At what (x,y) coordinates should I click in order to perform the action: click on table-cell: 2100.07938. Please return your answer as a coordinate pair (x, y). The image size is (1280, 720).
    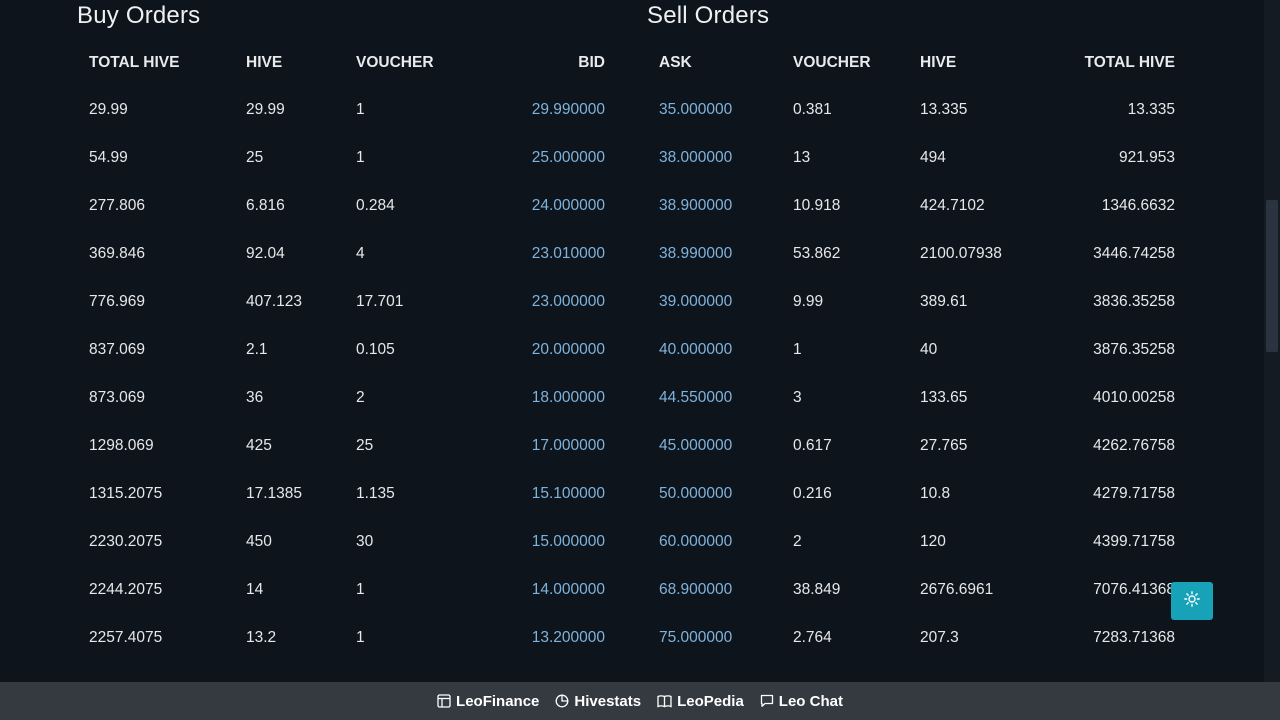
    Looking at the image, I should click on (961, 253).